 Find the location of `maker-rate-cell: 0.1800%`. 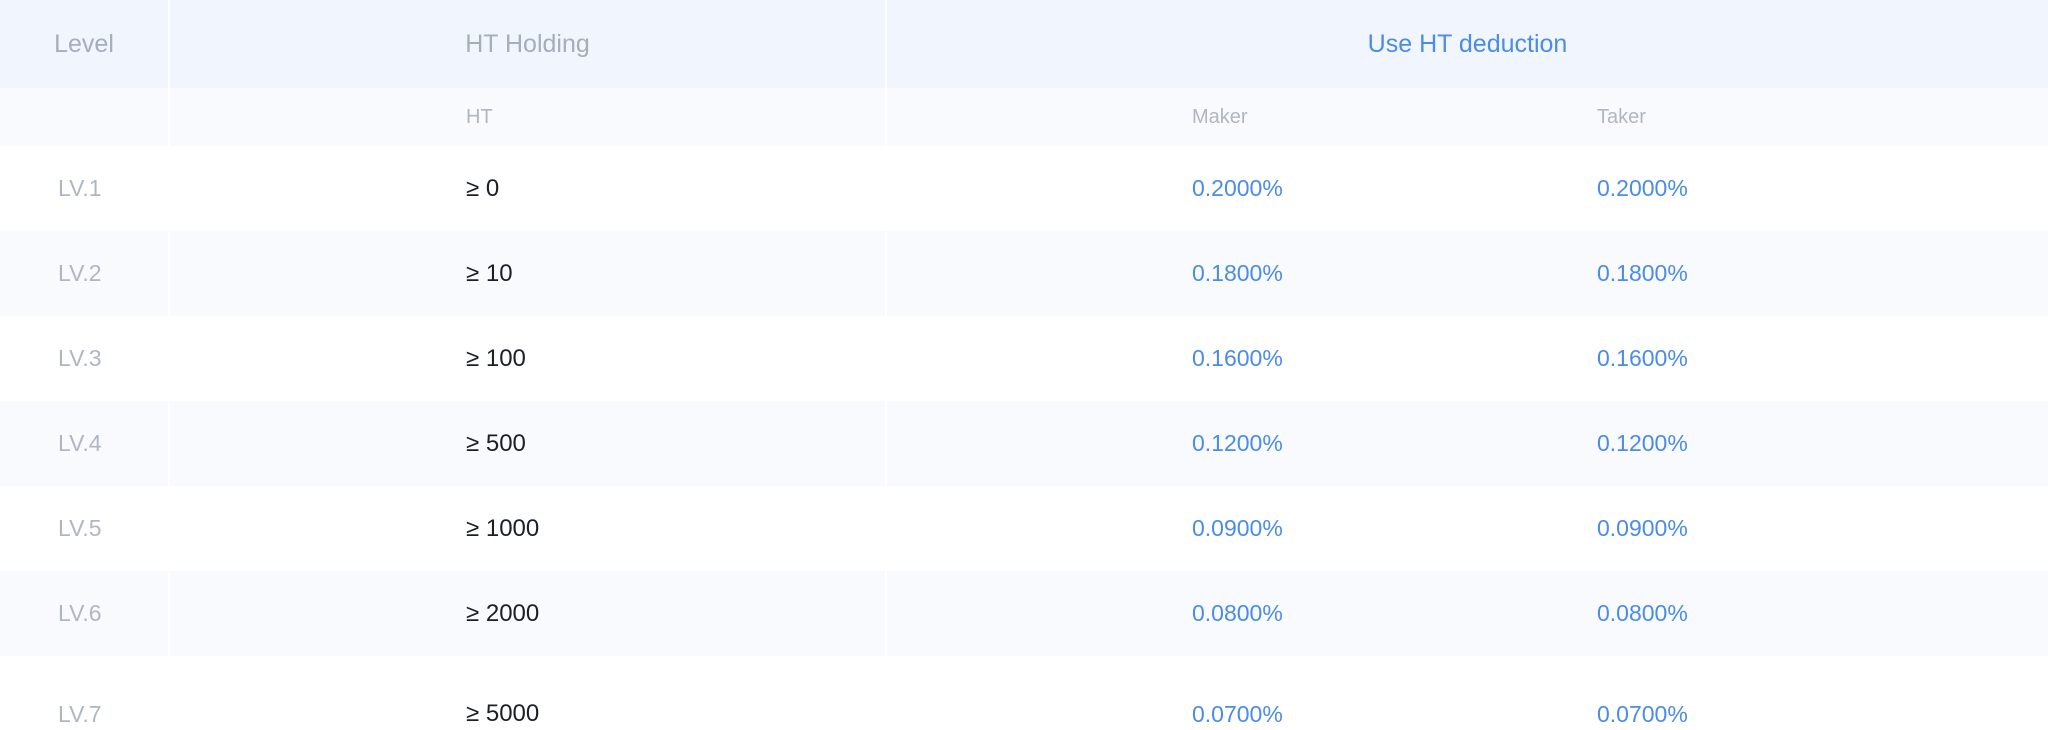

maker-rate-cell: 0.1800% is located at coordinates (1237, 273).